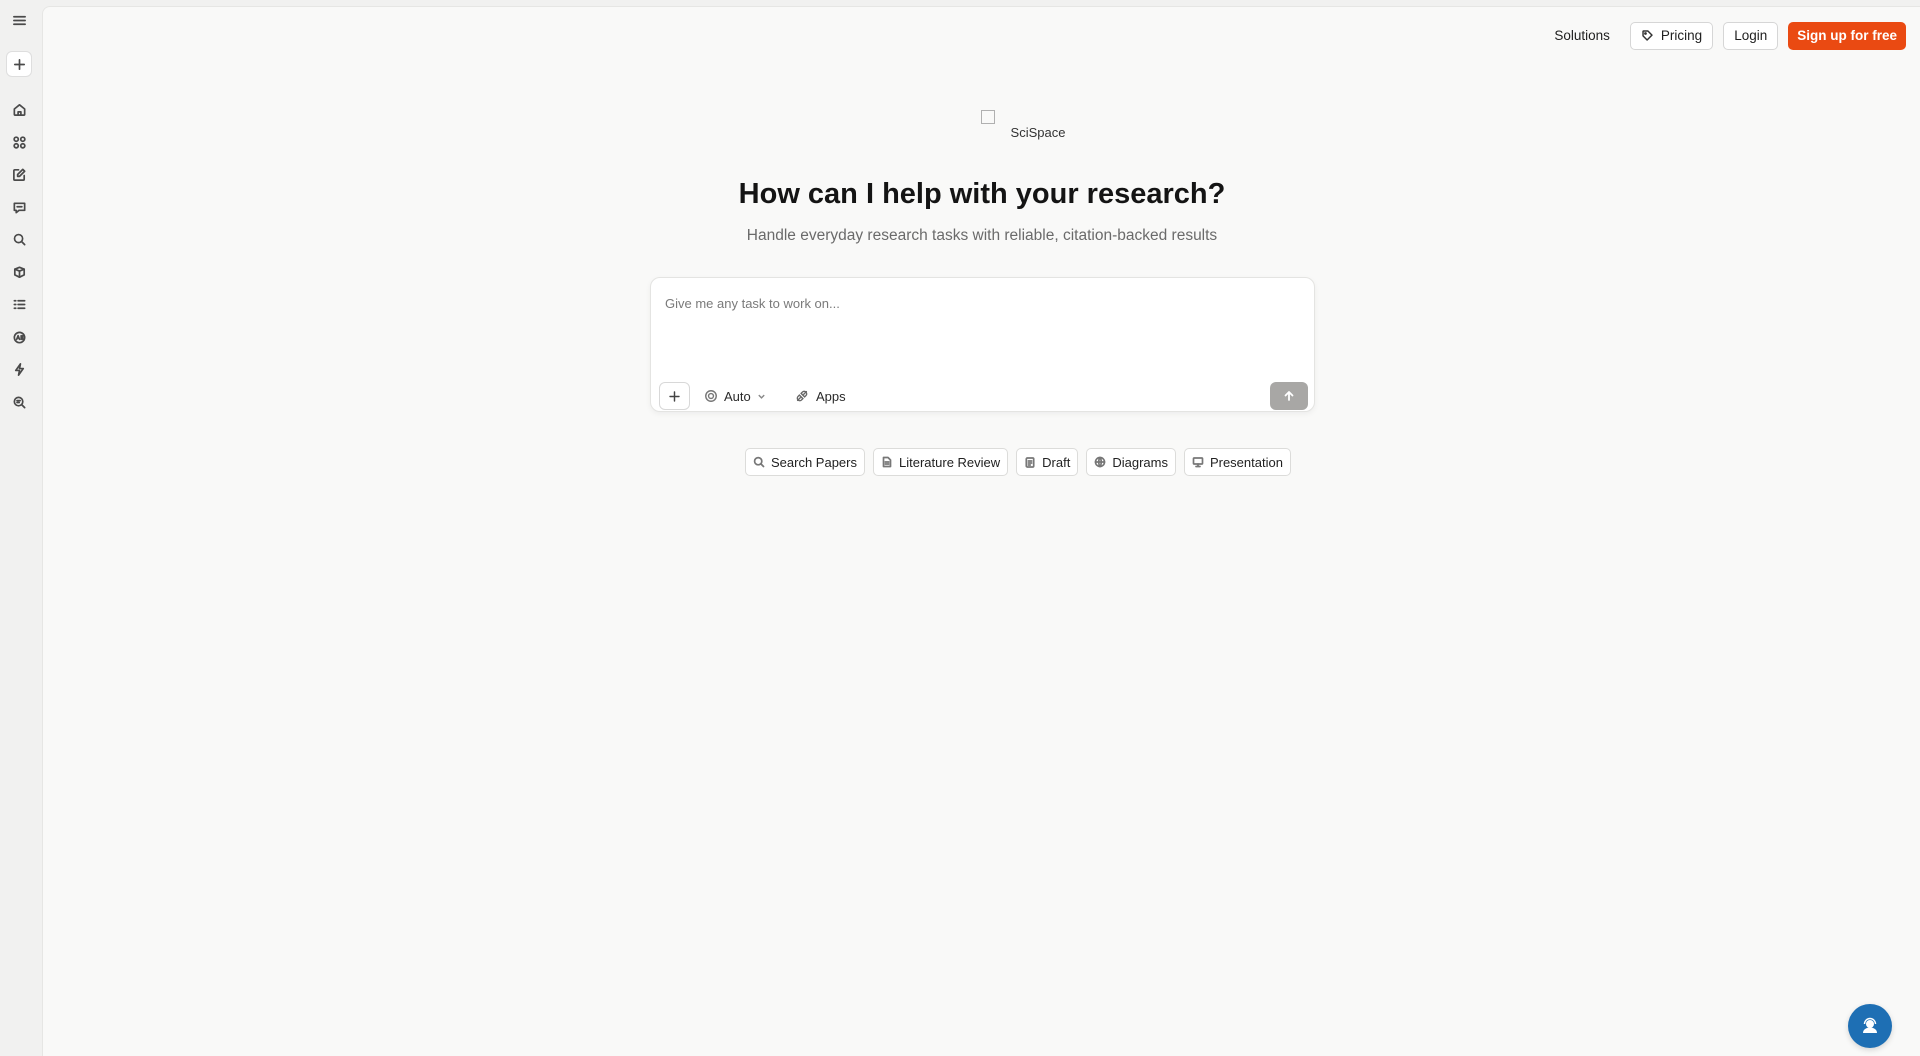 The image size is (1920, 1056). I want to click on chip-label: Presentation, so click(1246, 462).